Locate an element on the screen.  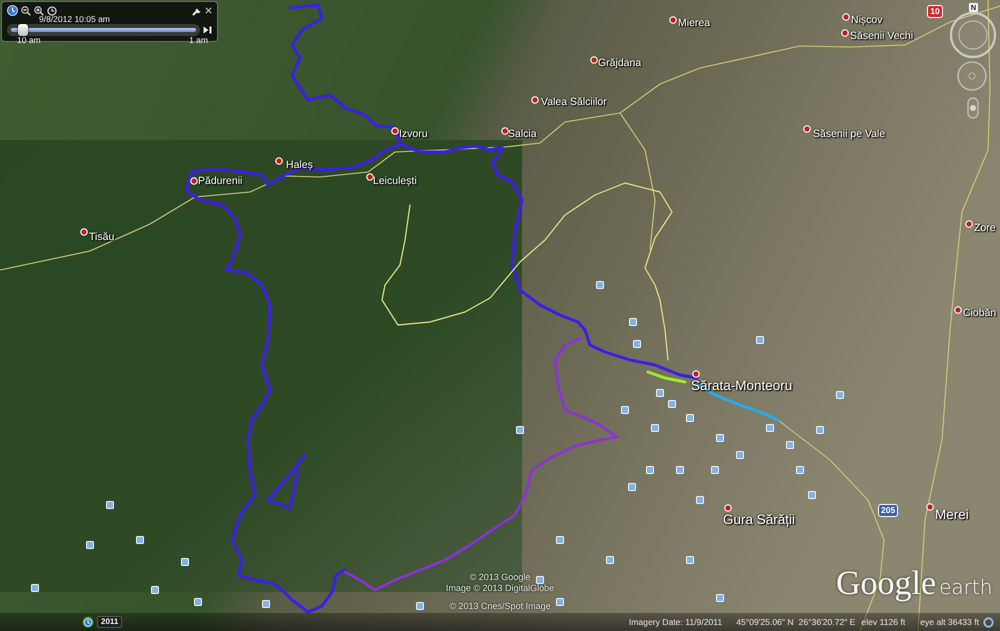
zoom-slider is located at coordinates (973, 108).